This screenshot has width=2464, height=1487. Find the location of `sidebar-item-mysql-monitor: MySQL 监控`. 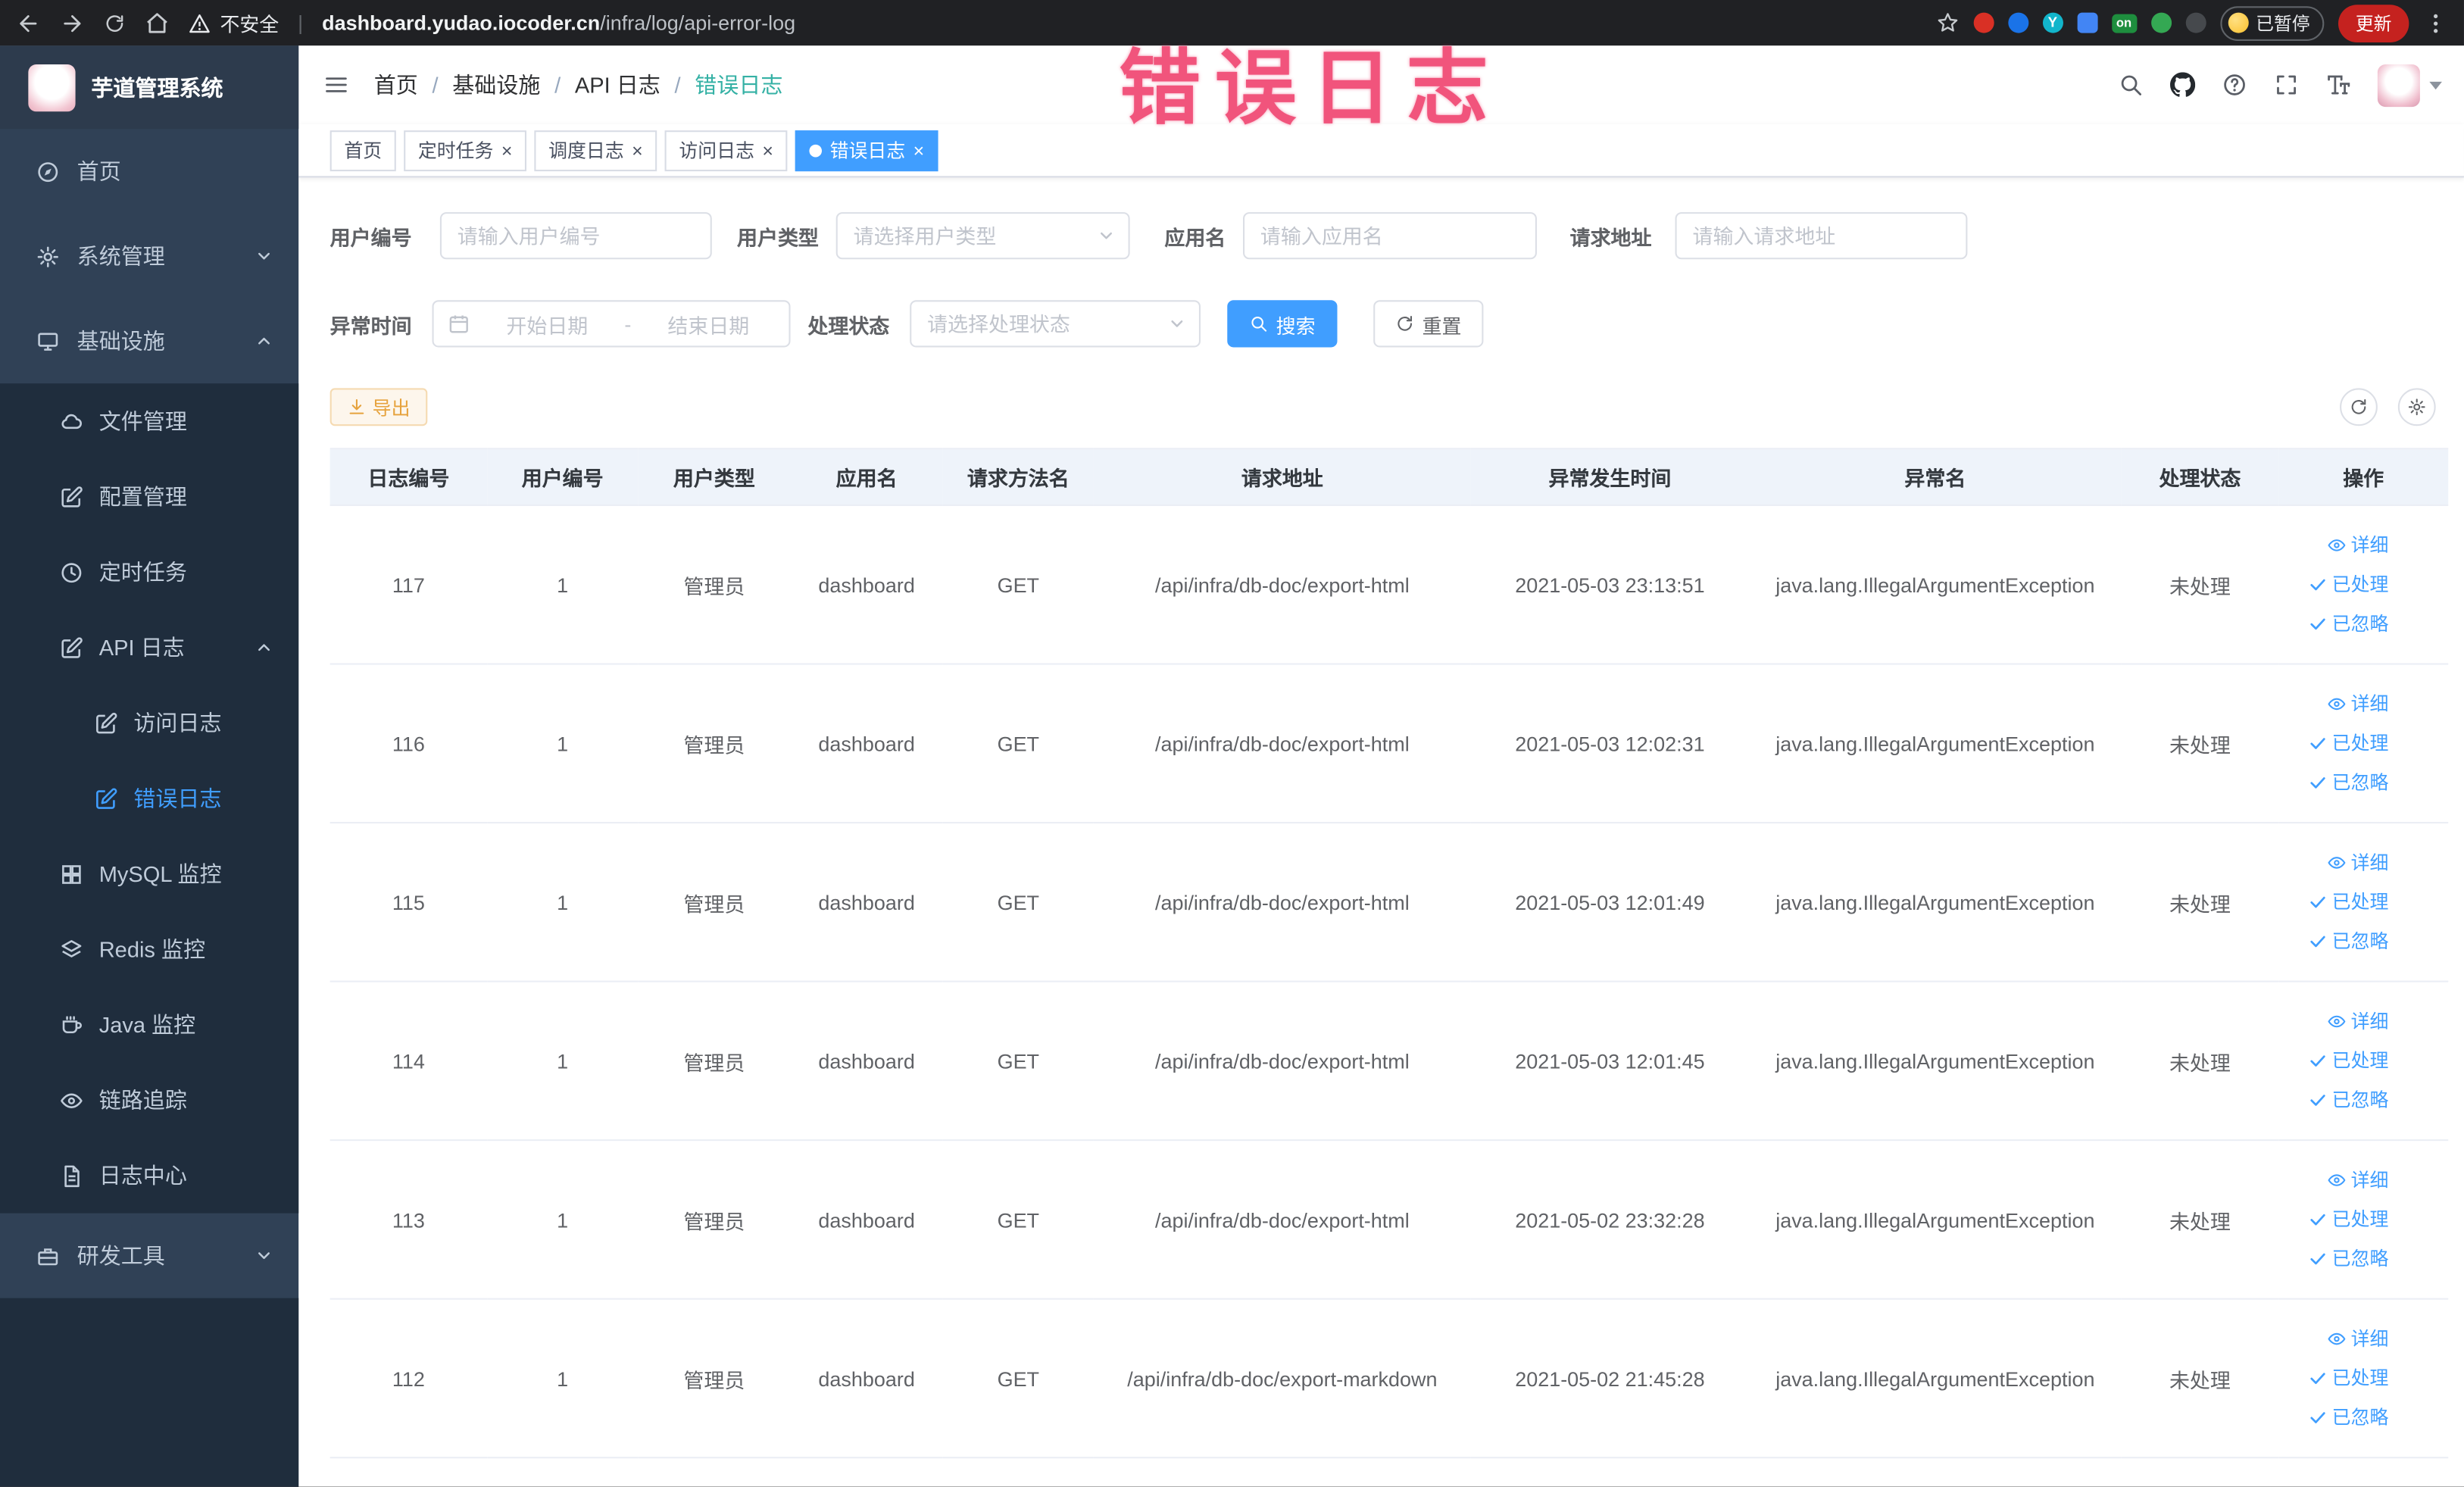

sidebar-item-mysql-monitor: MySQL 监控 is located at coordinates (149, 874).